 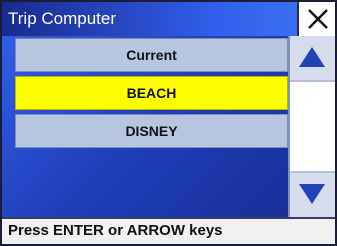 I want to click on list-item-label: Current, so click(x=151, y=55).